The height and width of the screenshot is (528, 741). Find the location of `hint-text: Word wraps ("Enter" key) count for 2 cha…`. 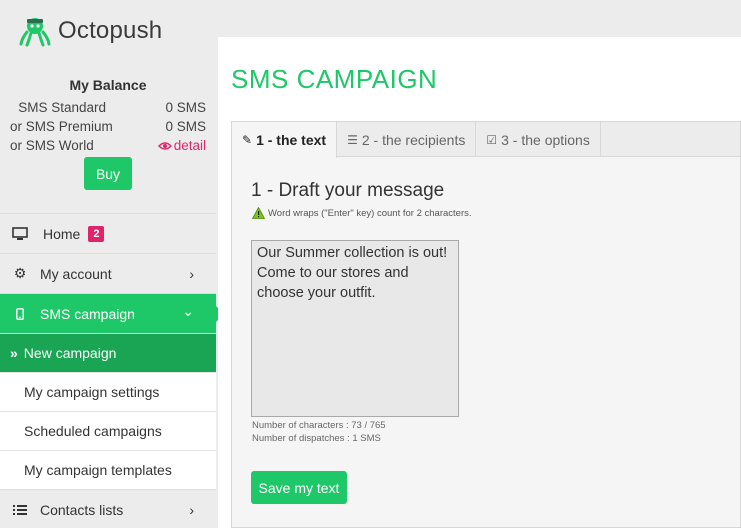

hint-text: Word wraps ("Enter" key) count for 2 cha… is located at coordinates (370, 213).